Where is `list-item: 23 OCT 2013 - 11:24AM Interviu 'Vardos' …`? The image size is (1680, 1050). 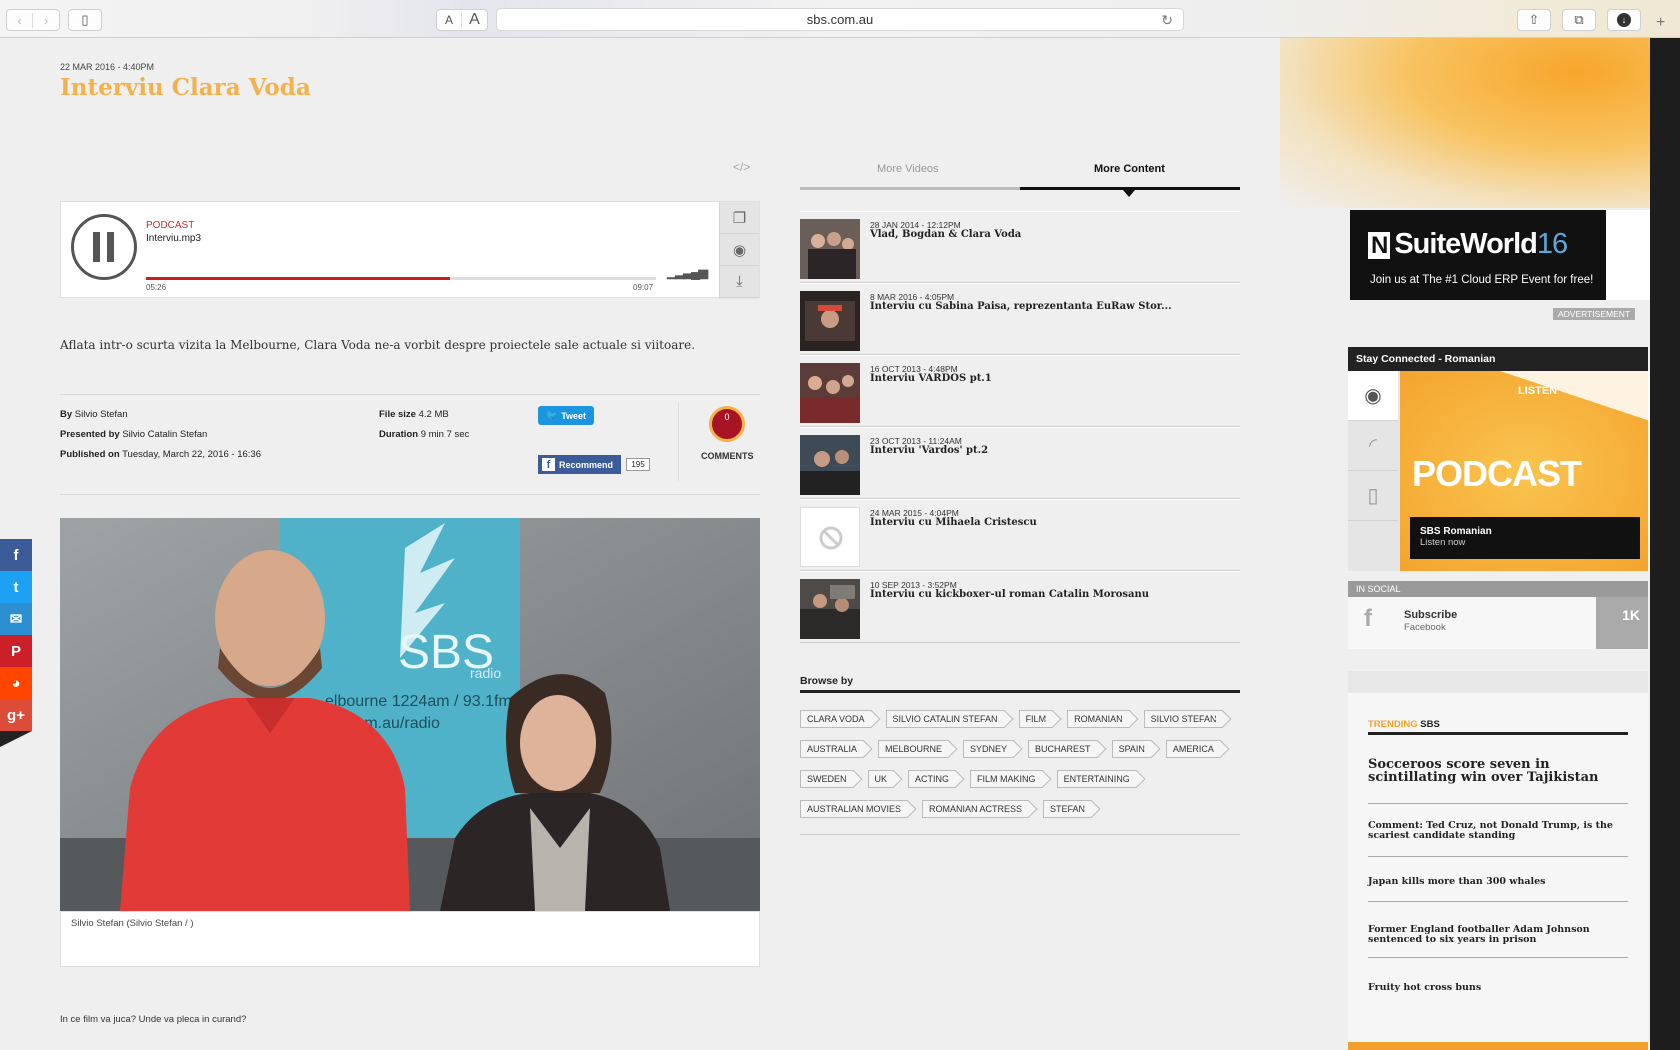 list-item: 23 OCT 2013 - 11:24AM Interviu 'Vardos' … is located at coordinates (1020, 463).